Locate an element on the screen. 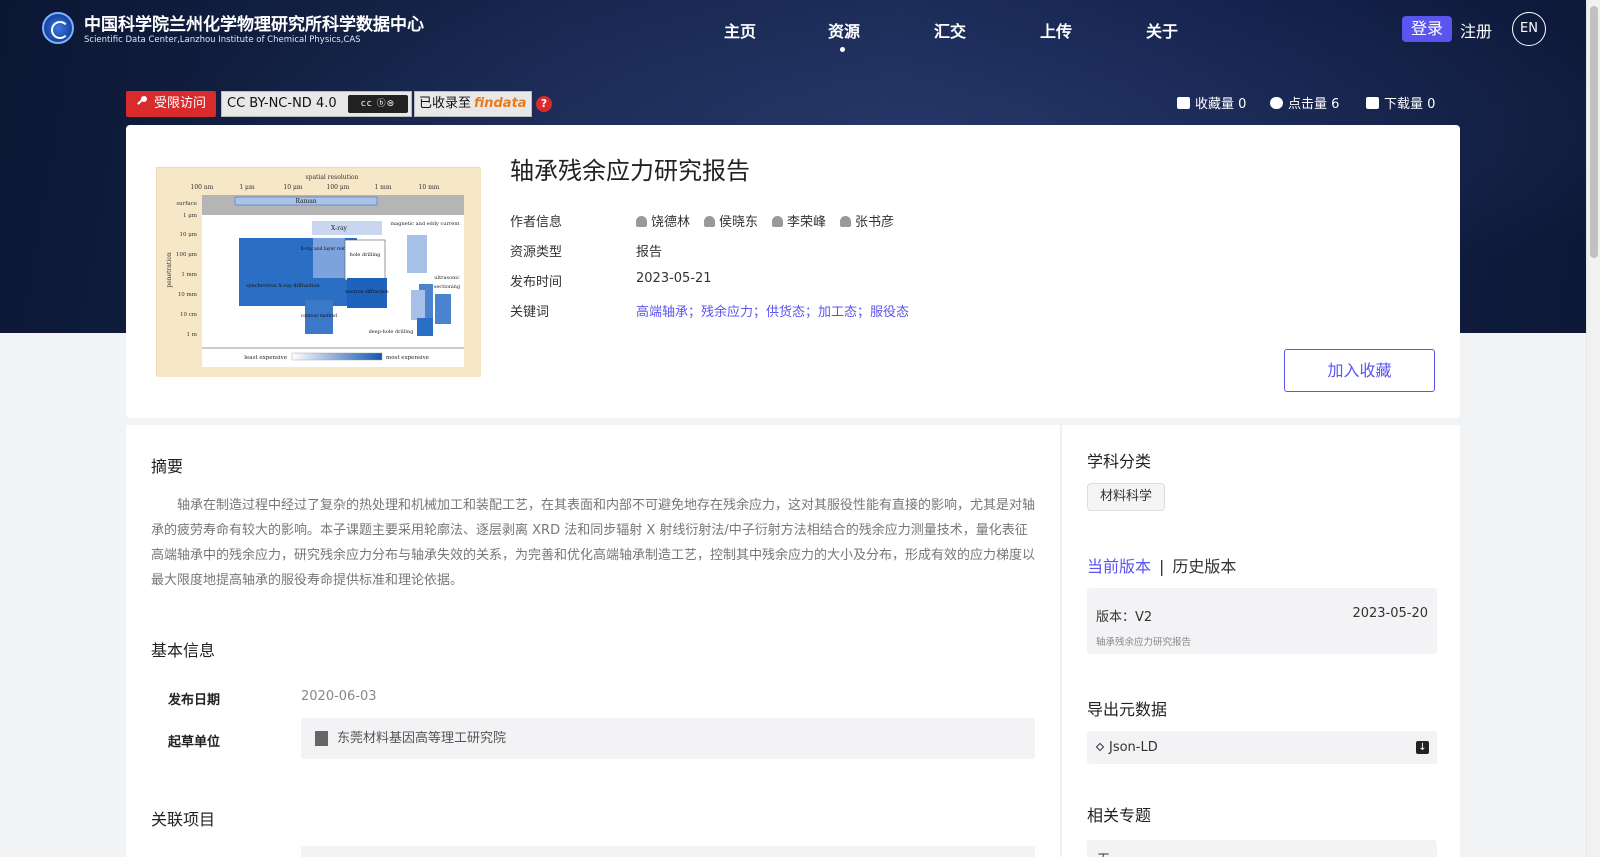 The image size is (1600, 857). thumb-top-tick: 100 nm is located at coordinates (202, 187).